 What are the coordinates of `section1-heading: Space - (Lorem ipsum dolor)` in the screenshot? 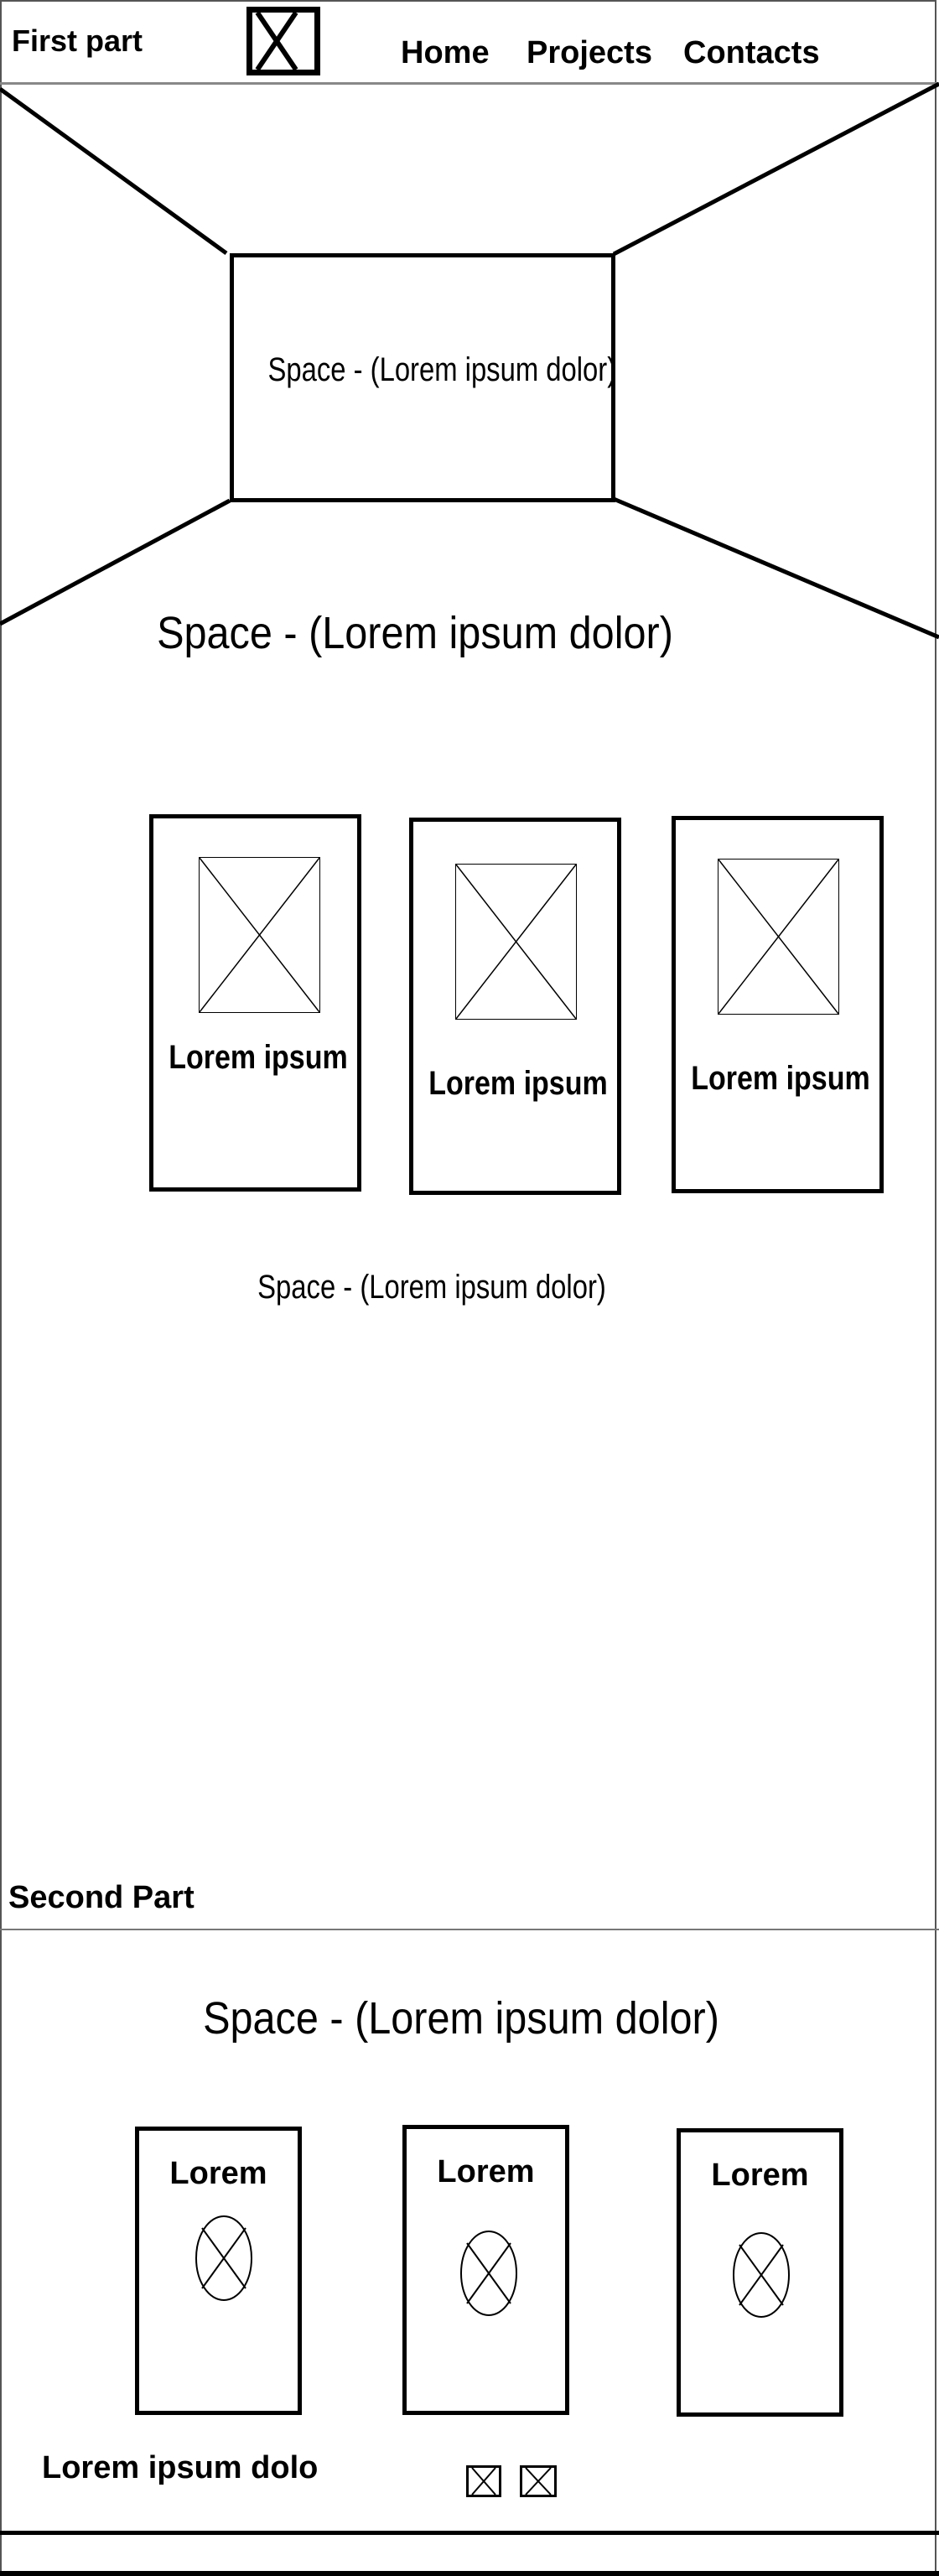 It's located at (415, 633).